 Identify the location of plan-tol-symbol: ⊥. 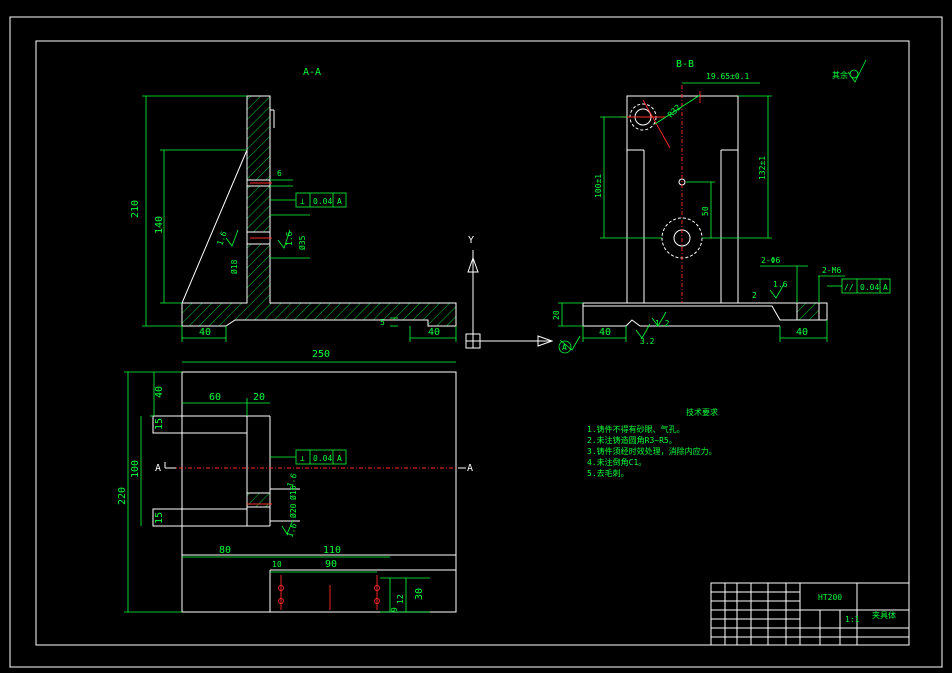
(302, 458).